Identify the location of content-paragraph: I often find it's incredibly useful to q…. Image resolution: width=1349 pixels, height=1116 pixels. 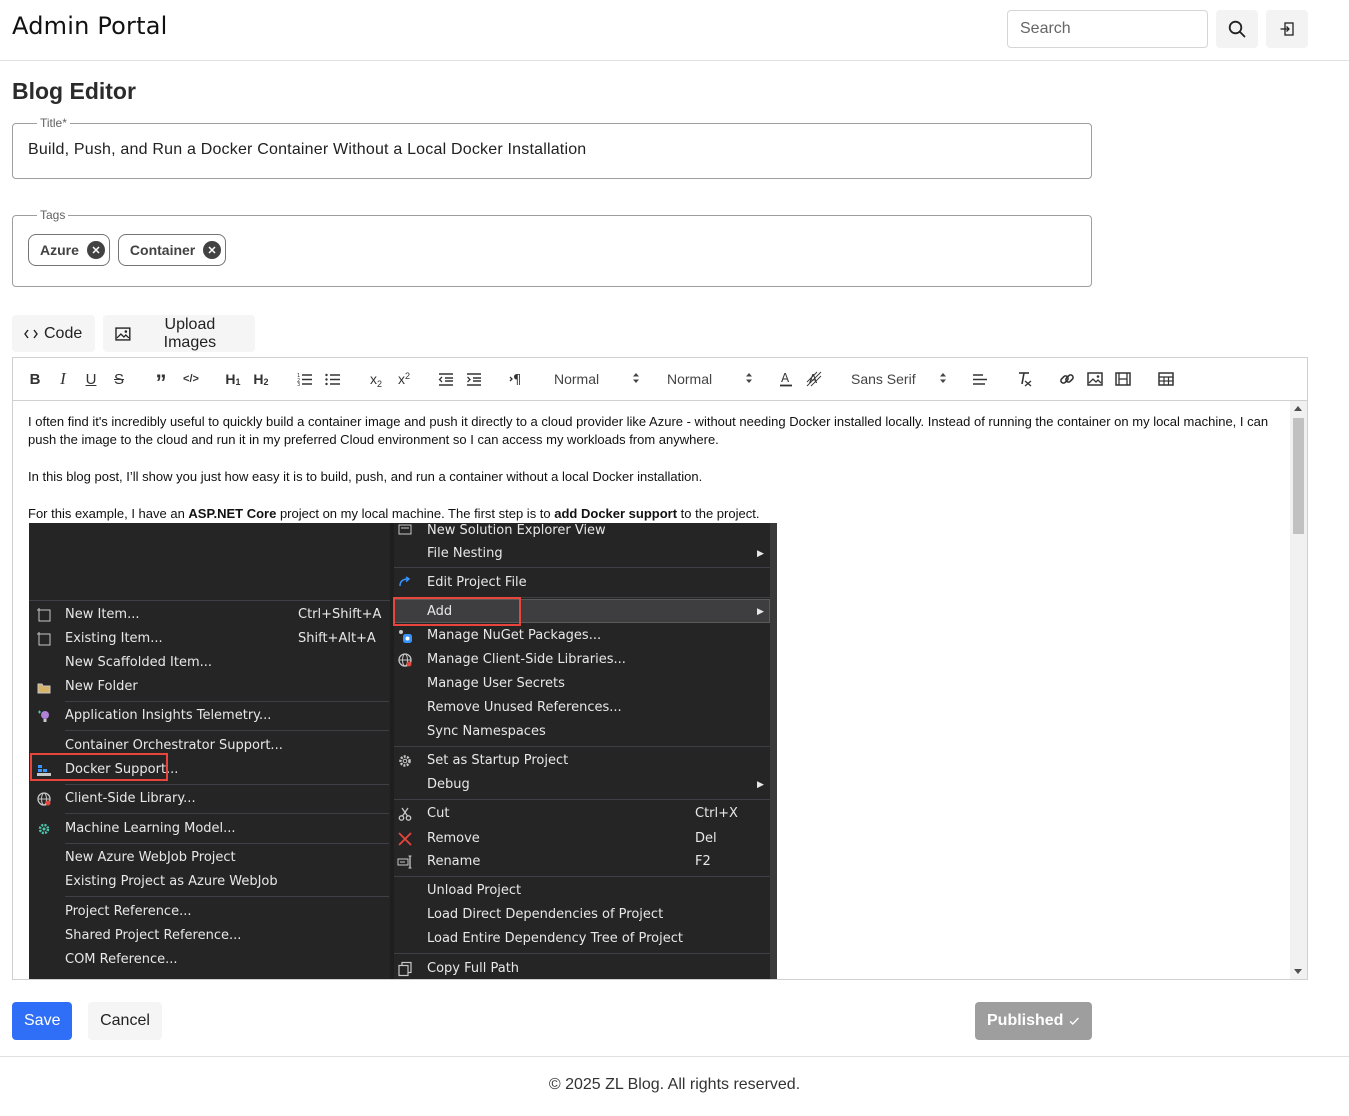
(648, 430).